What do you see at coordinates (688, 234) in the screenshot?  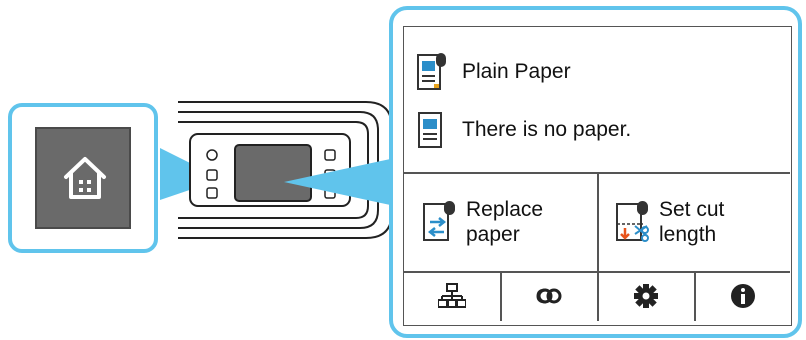 I see `cut-label-line2: length` at bounding box center [688, 234].